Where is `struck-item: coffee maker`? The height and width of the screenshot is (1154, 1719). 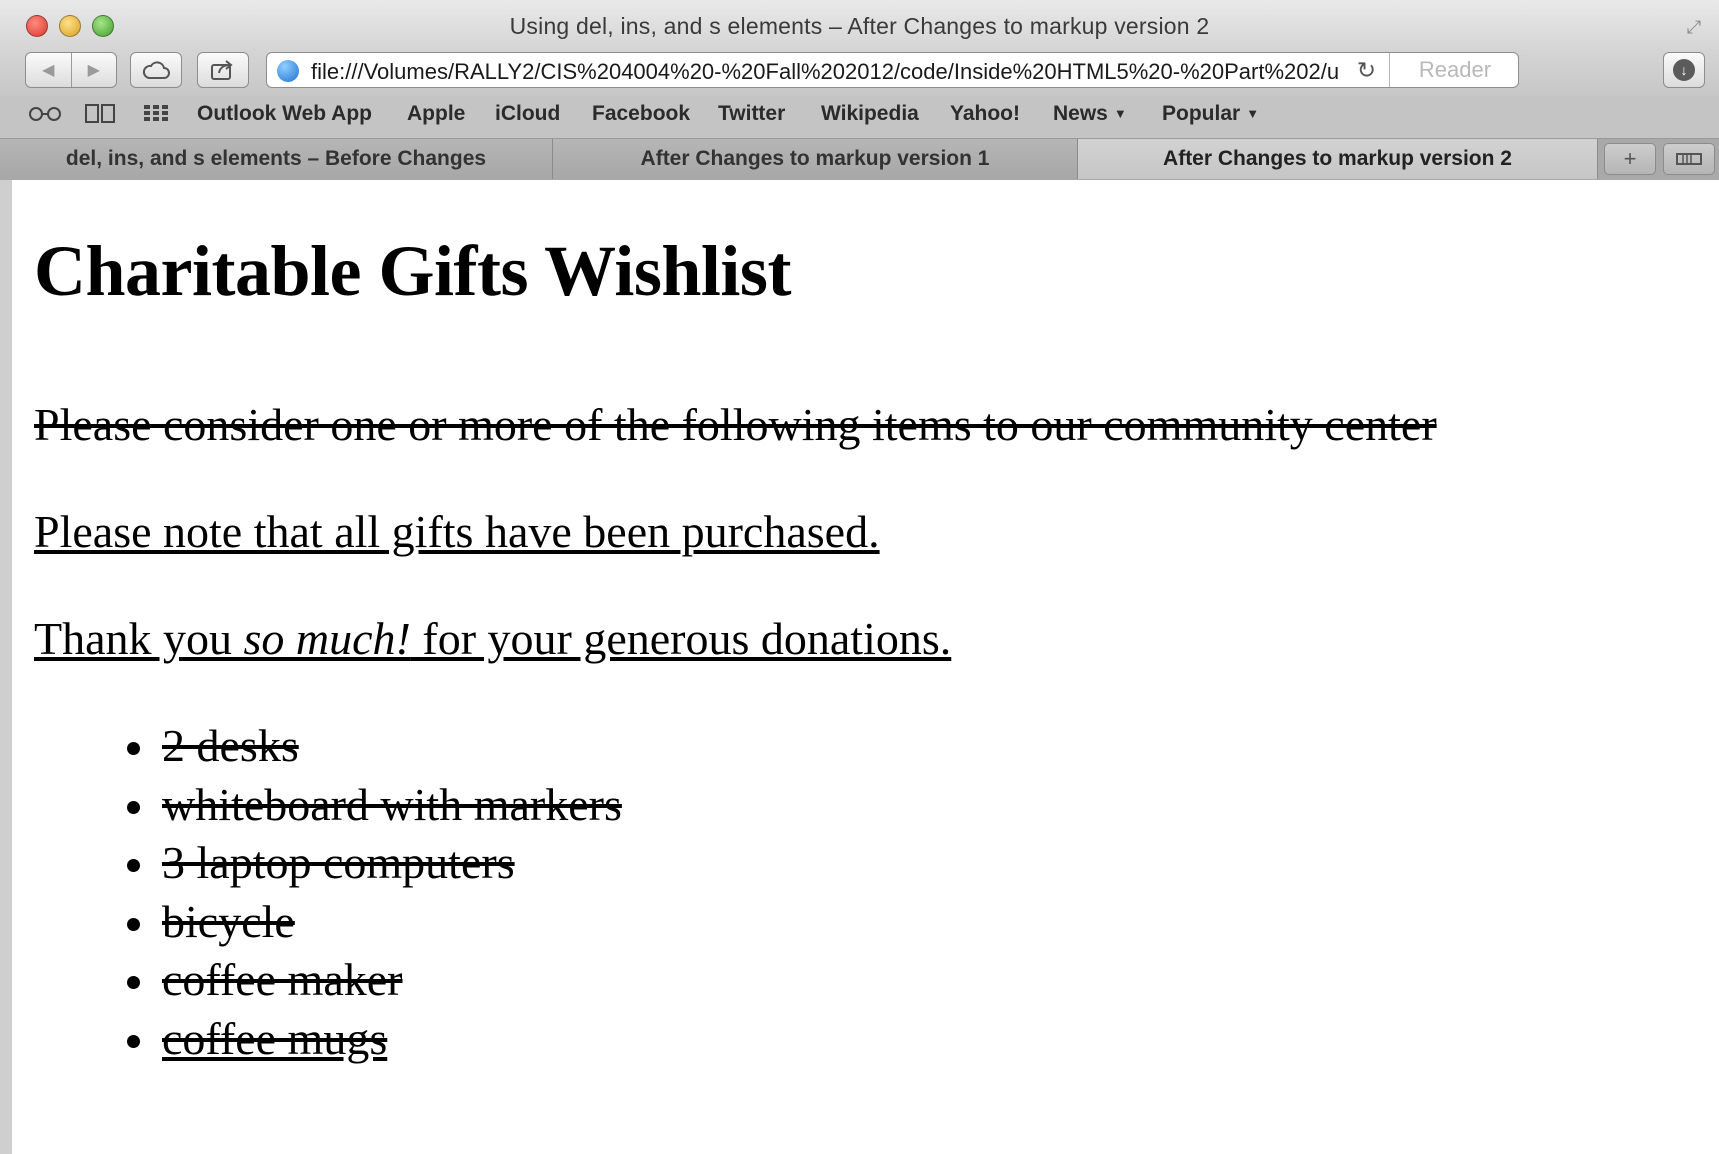
struck-item: coffee maker is located at coordinates (282, 979).